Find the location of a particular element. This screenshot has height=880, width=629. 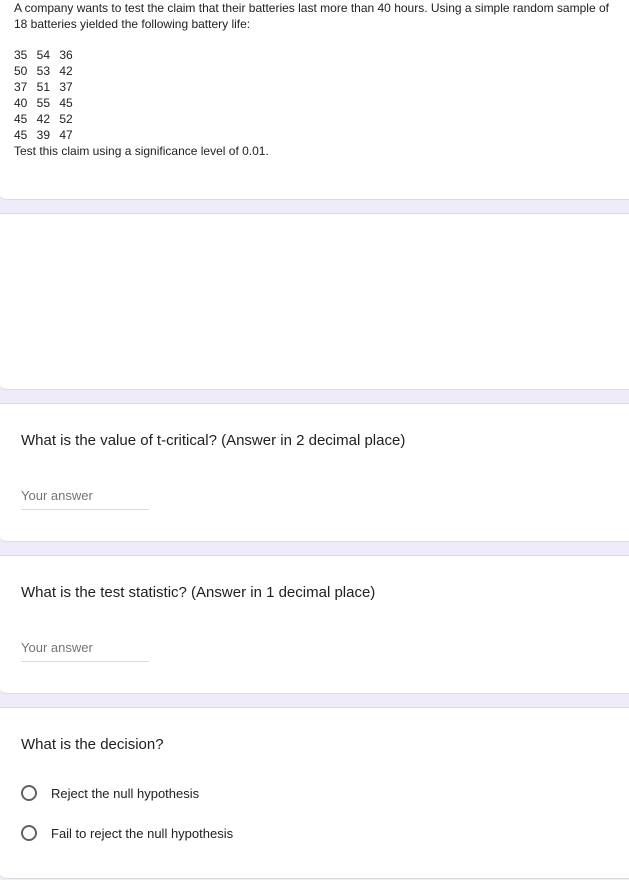

option-label: Reject the null hypothesis is located at coordinates (125, 793).